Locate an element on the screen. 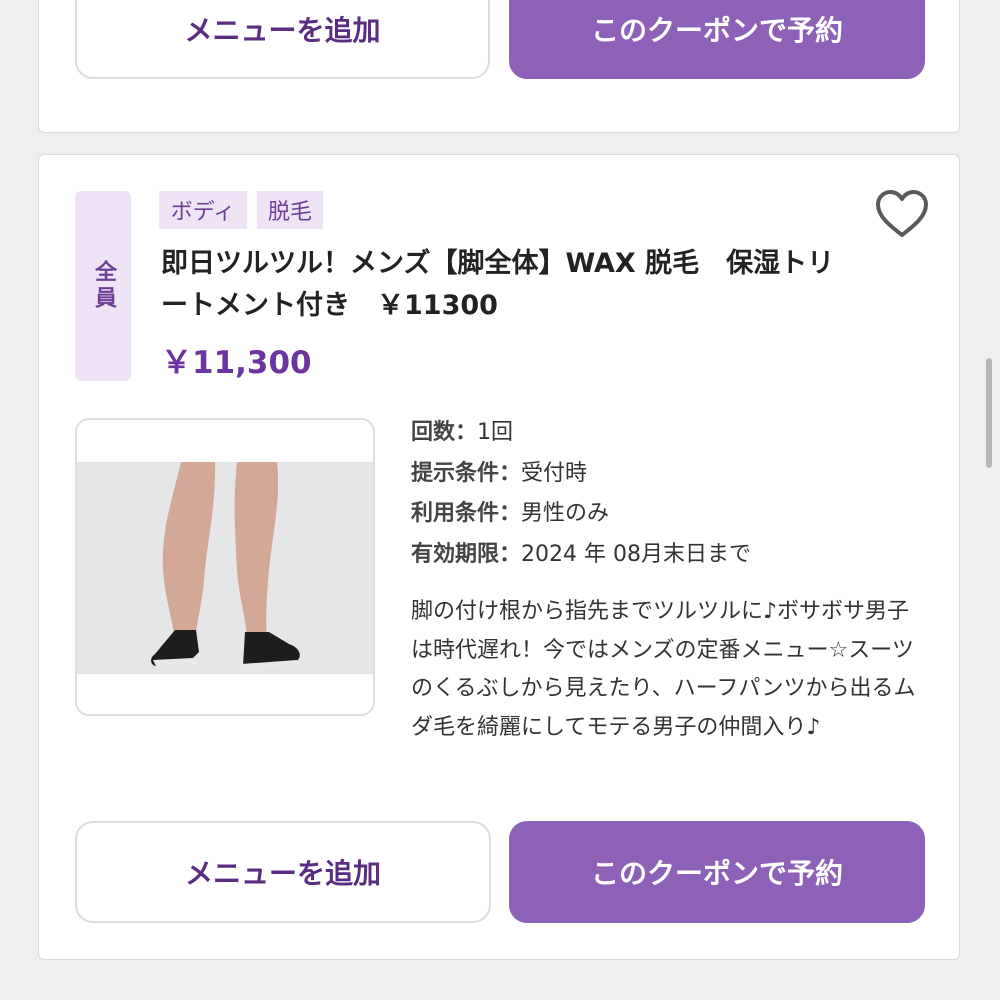 The image size is (1000, 1000). detail-key: 利用条件 is located at coordinates (455, 513).